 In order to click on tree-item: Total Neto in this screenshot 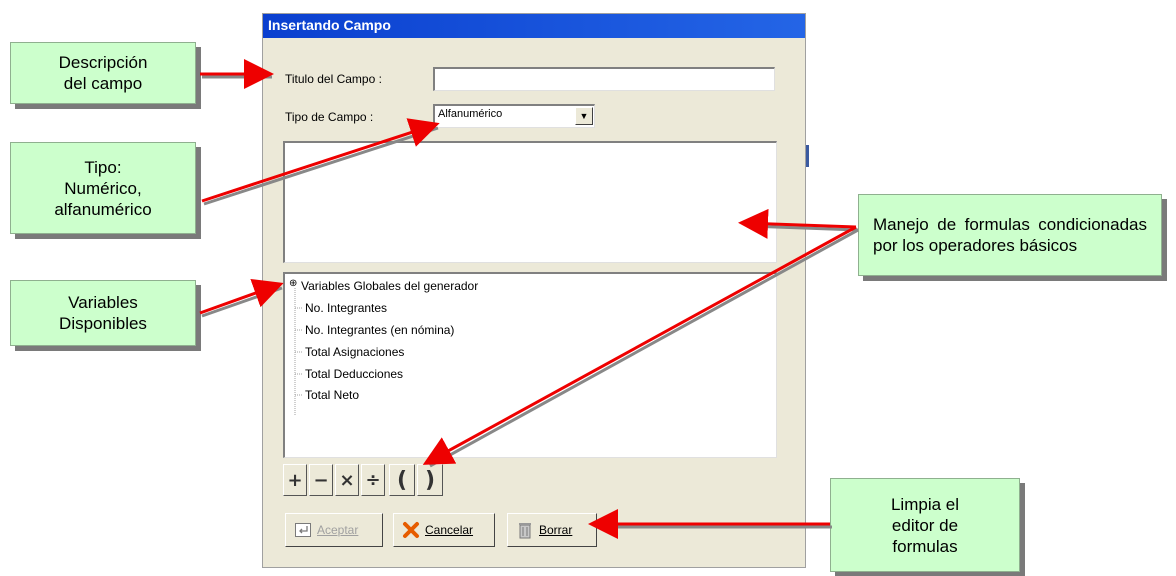, I will do `click(332, 395)`.